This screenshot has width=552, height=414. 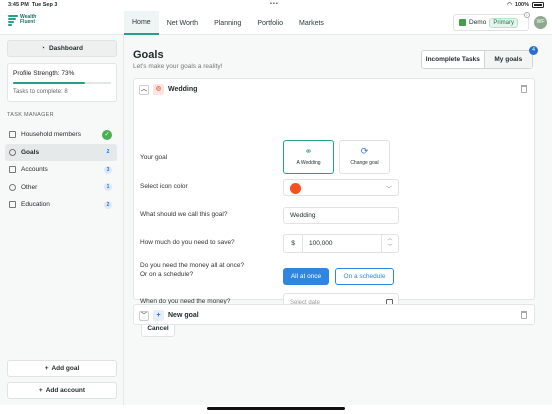 What do you see at coordinates (154, 157) in the screenshot?
I see `your-goal-label: Your goal` at bounding box center [154, 157].